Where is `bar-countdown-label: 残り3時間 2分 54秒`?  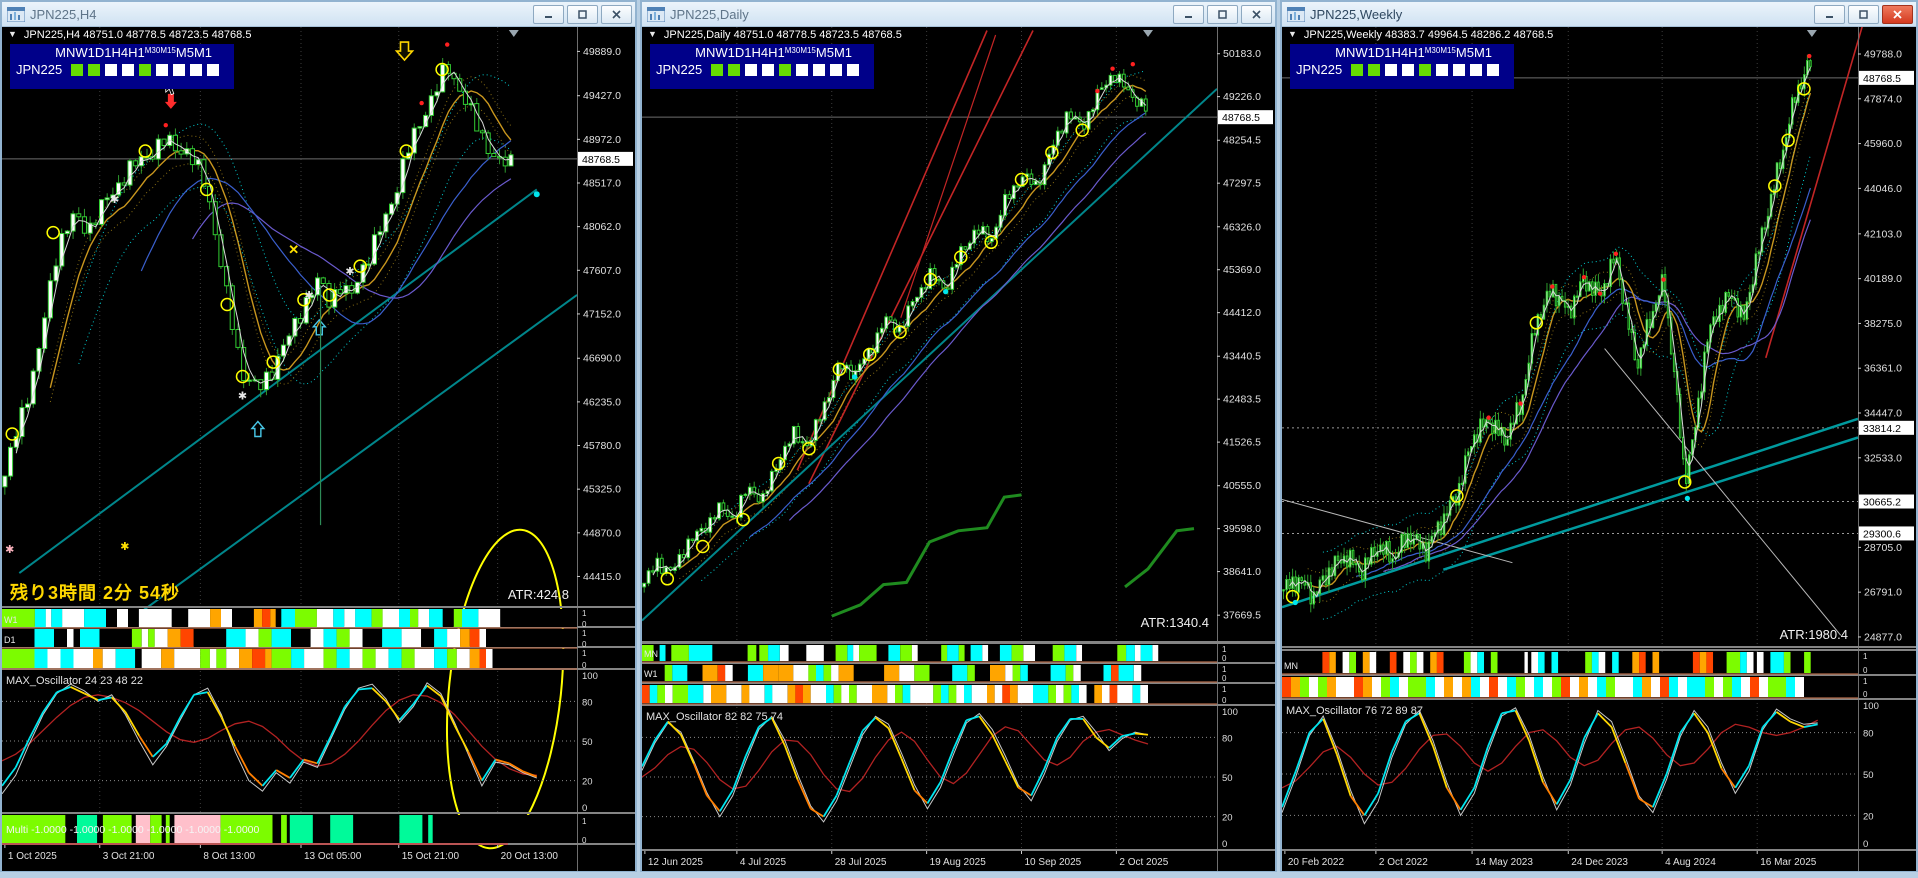
bar-countdown-label: 残り3時間 2分 54秒 is located at coordinates (95, 593).